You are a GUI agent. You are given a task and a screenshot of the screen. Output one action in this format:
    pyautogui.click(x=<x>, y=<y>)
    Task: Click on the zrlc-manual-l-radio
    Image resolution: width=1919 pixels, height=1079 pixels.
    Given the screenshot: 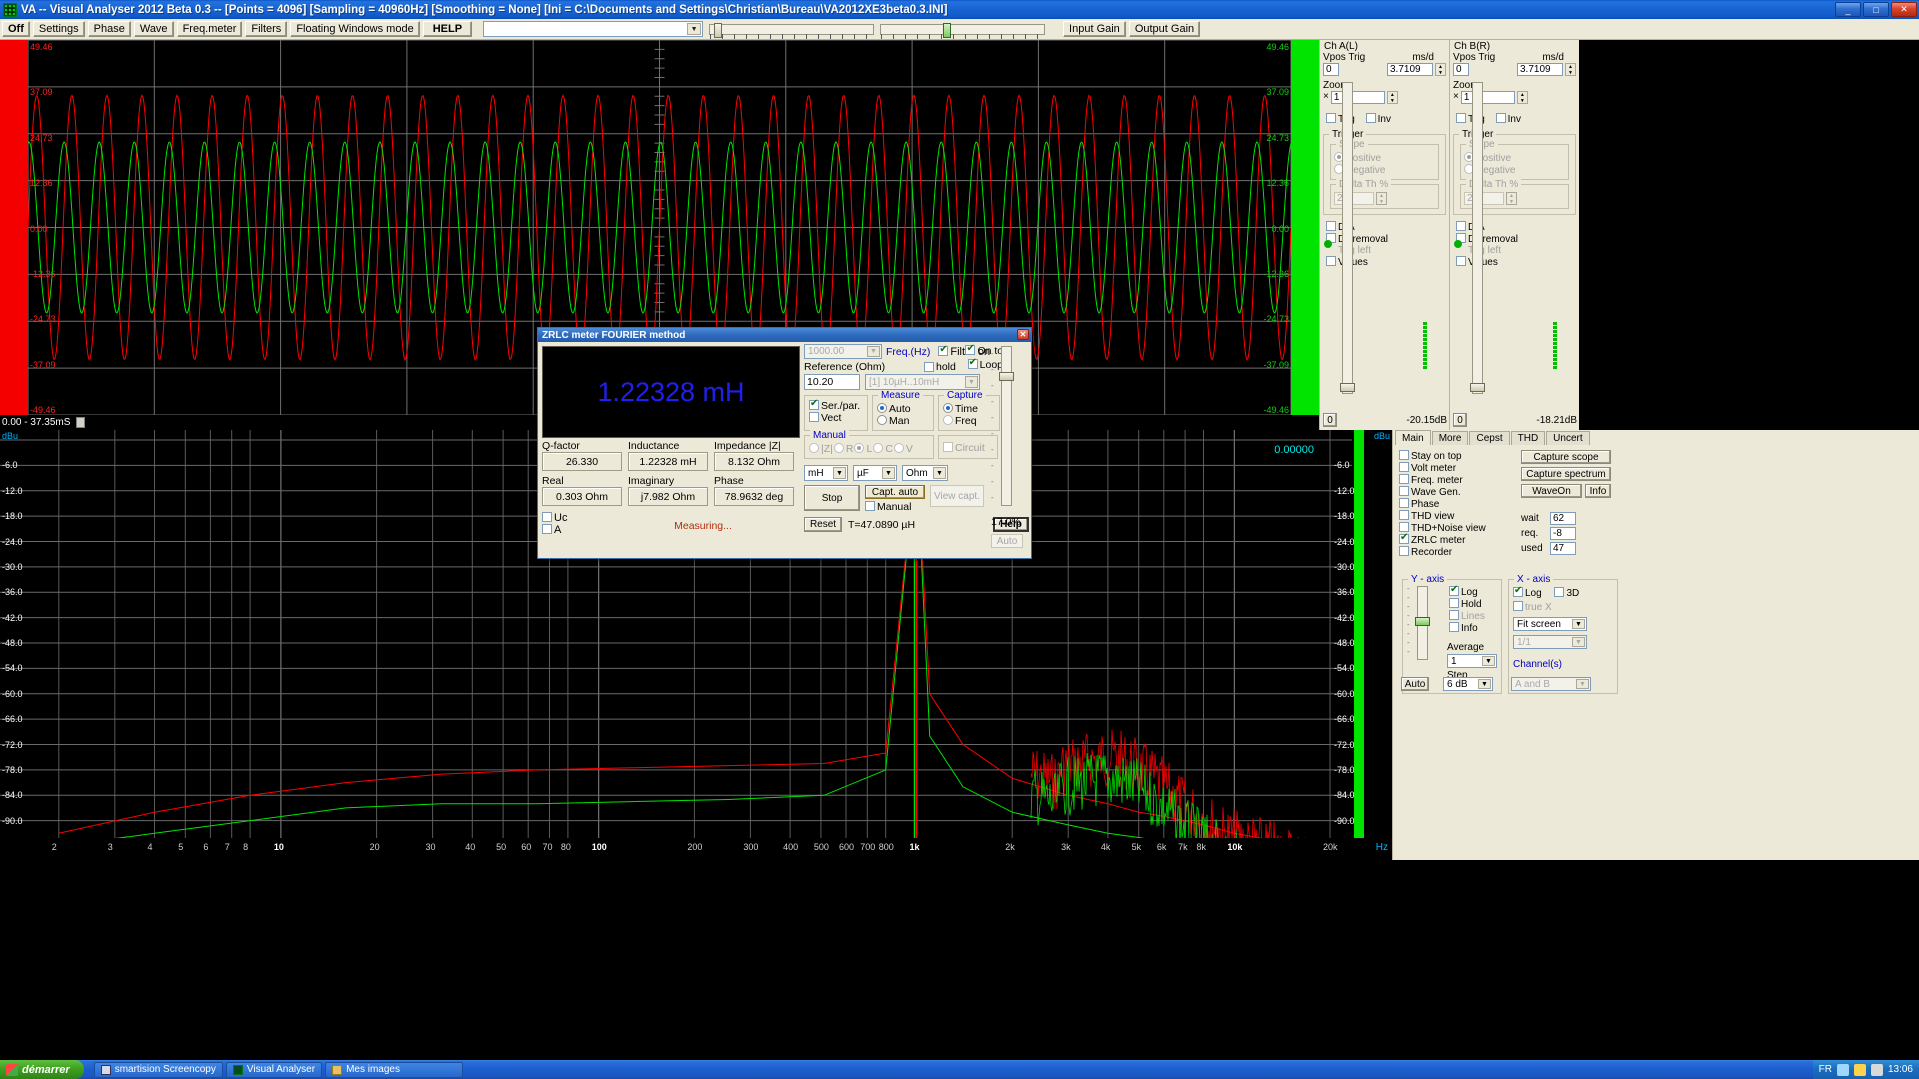 What is the action you would take?
    pyautogui.click(x=859, y=448)
    